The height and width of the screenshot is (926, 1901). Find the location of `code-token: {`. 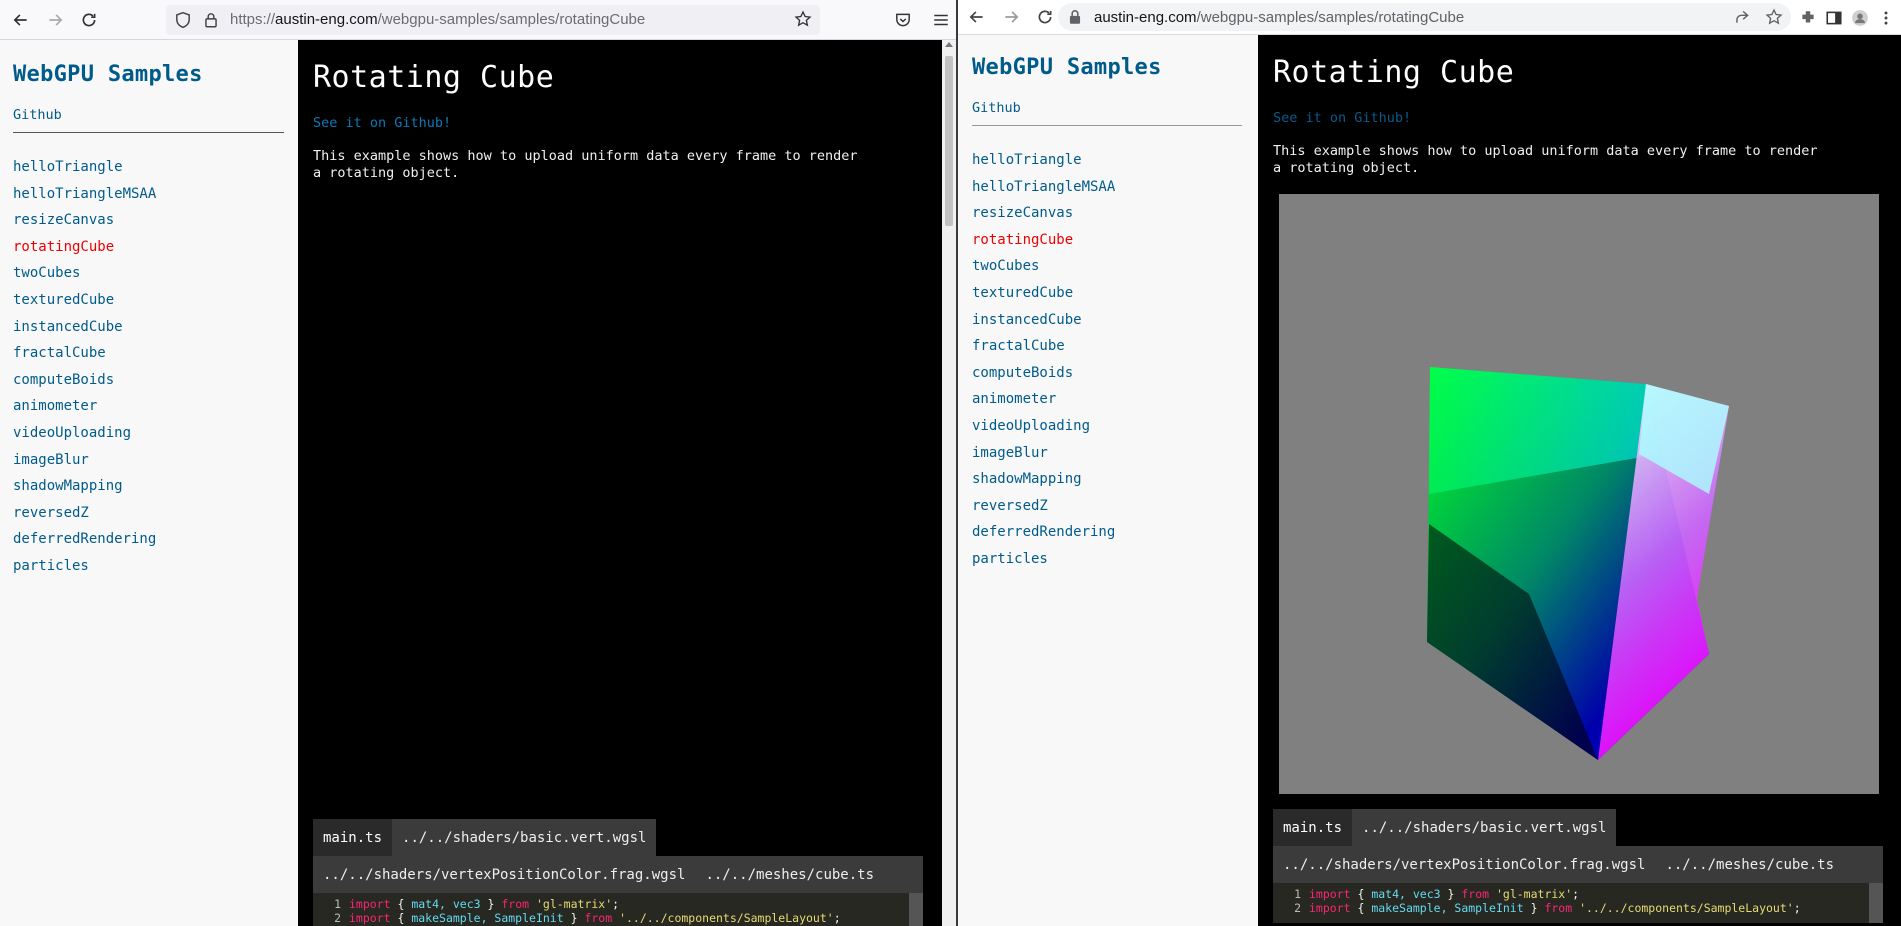

code-token: { is located at coordinates (401, 918).